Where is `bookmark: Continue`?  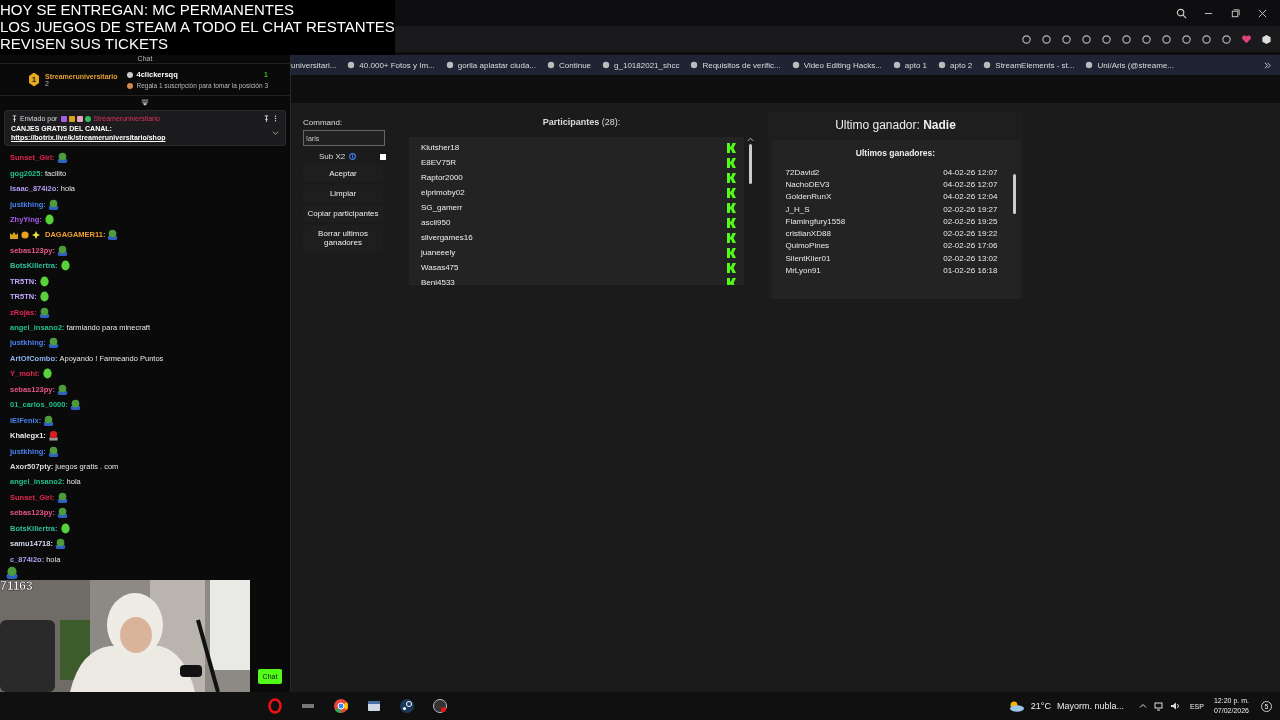
bookmark: Continue is located at coordinates (569, 65).